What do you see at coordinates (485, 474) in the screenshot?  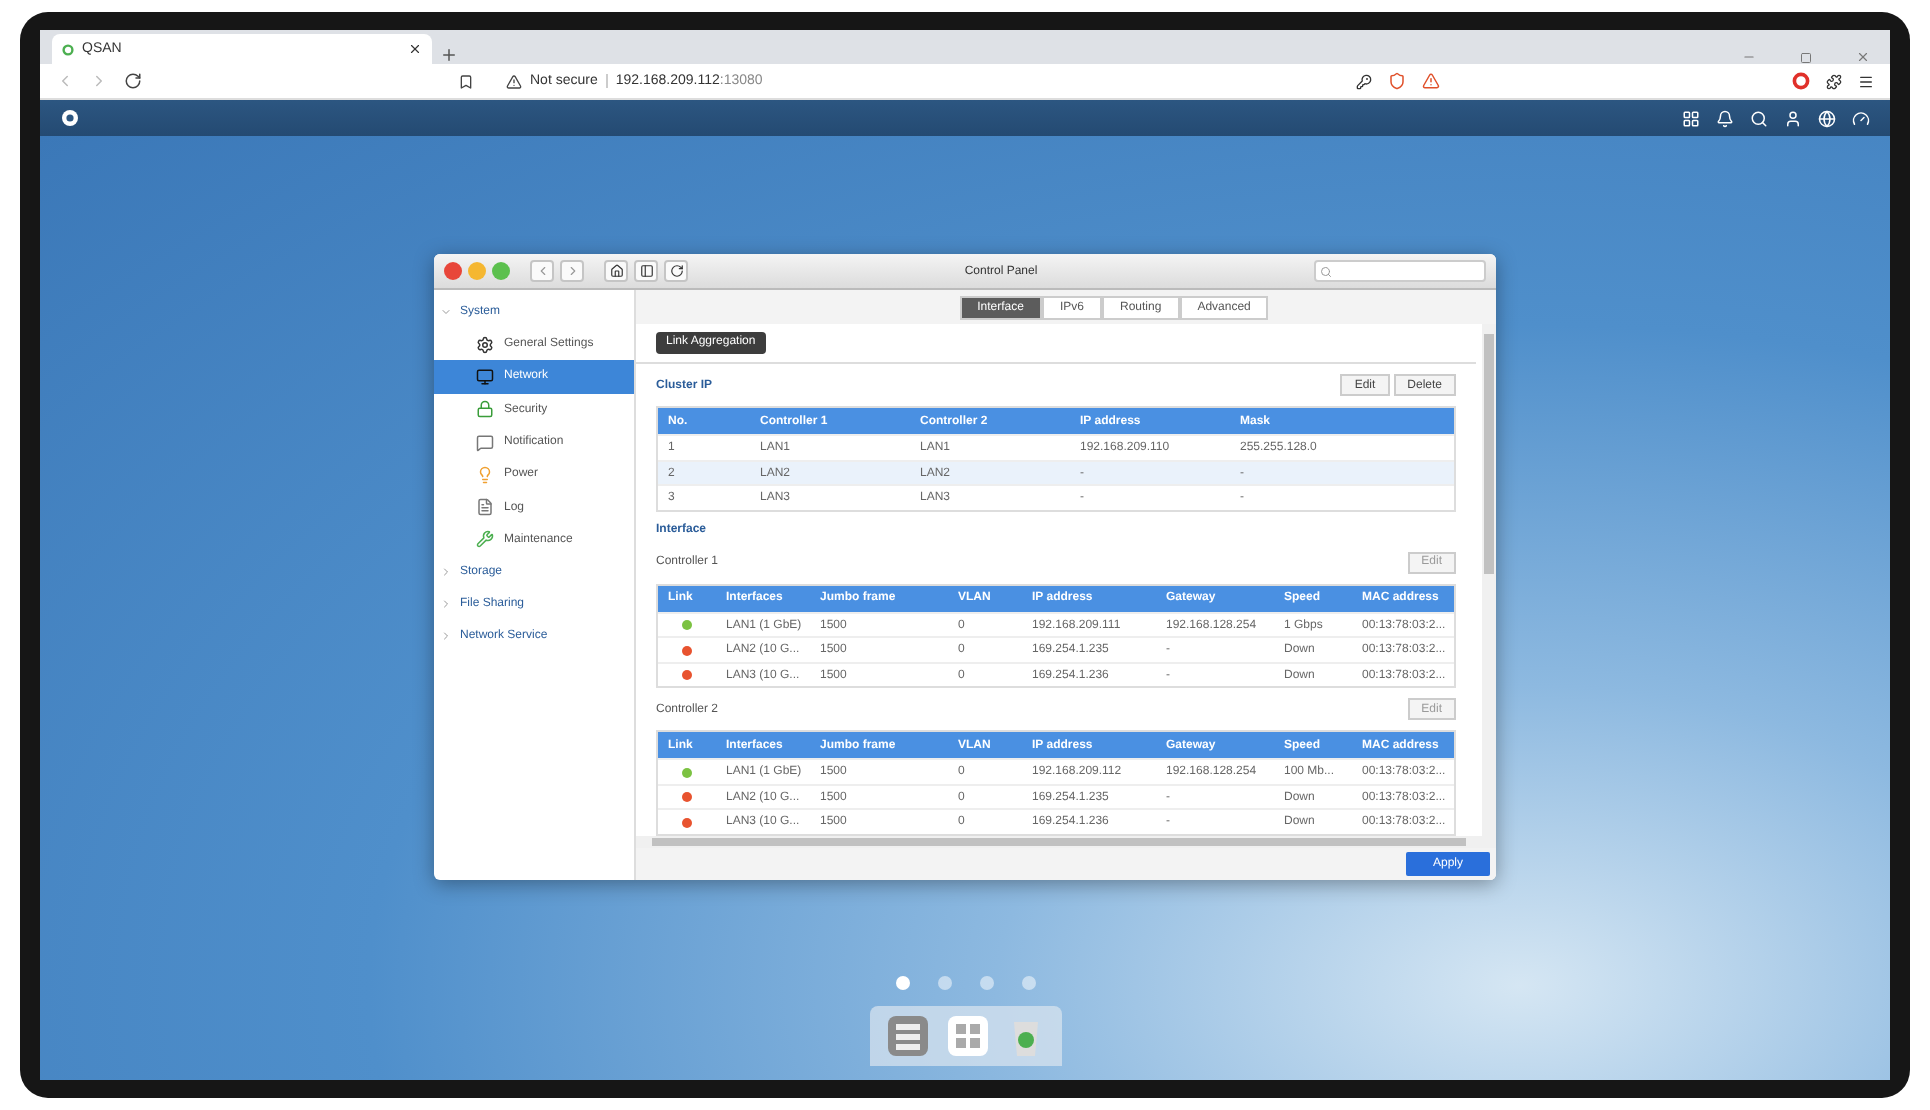 I see `lightbulb-icon` at bounding box center [485, 474].